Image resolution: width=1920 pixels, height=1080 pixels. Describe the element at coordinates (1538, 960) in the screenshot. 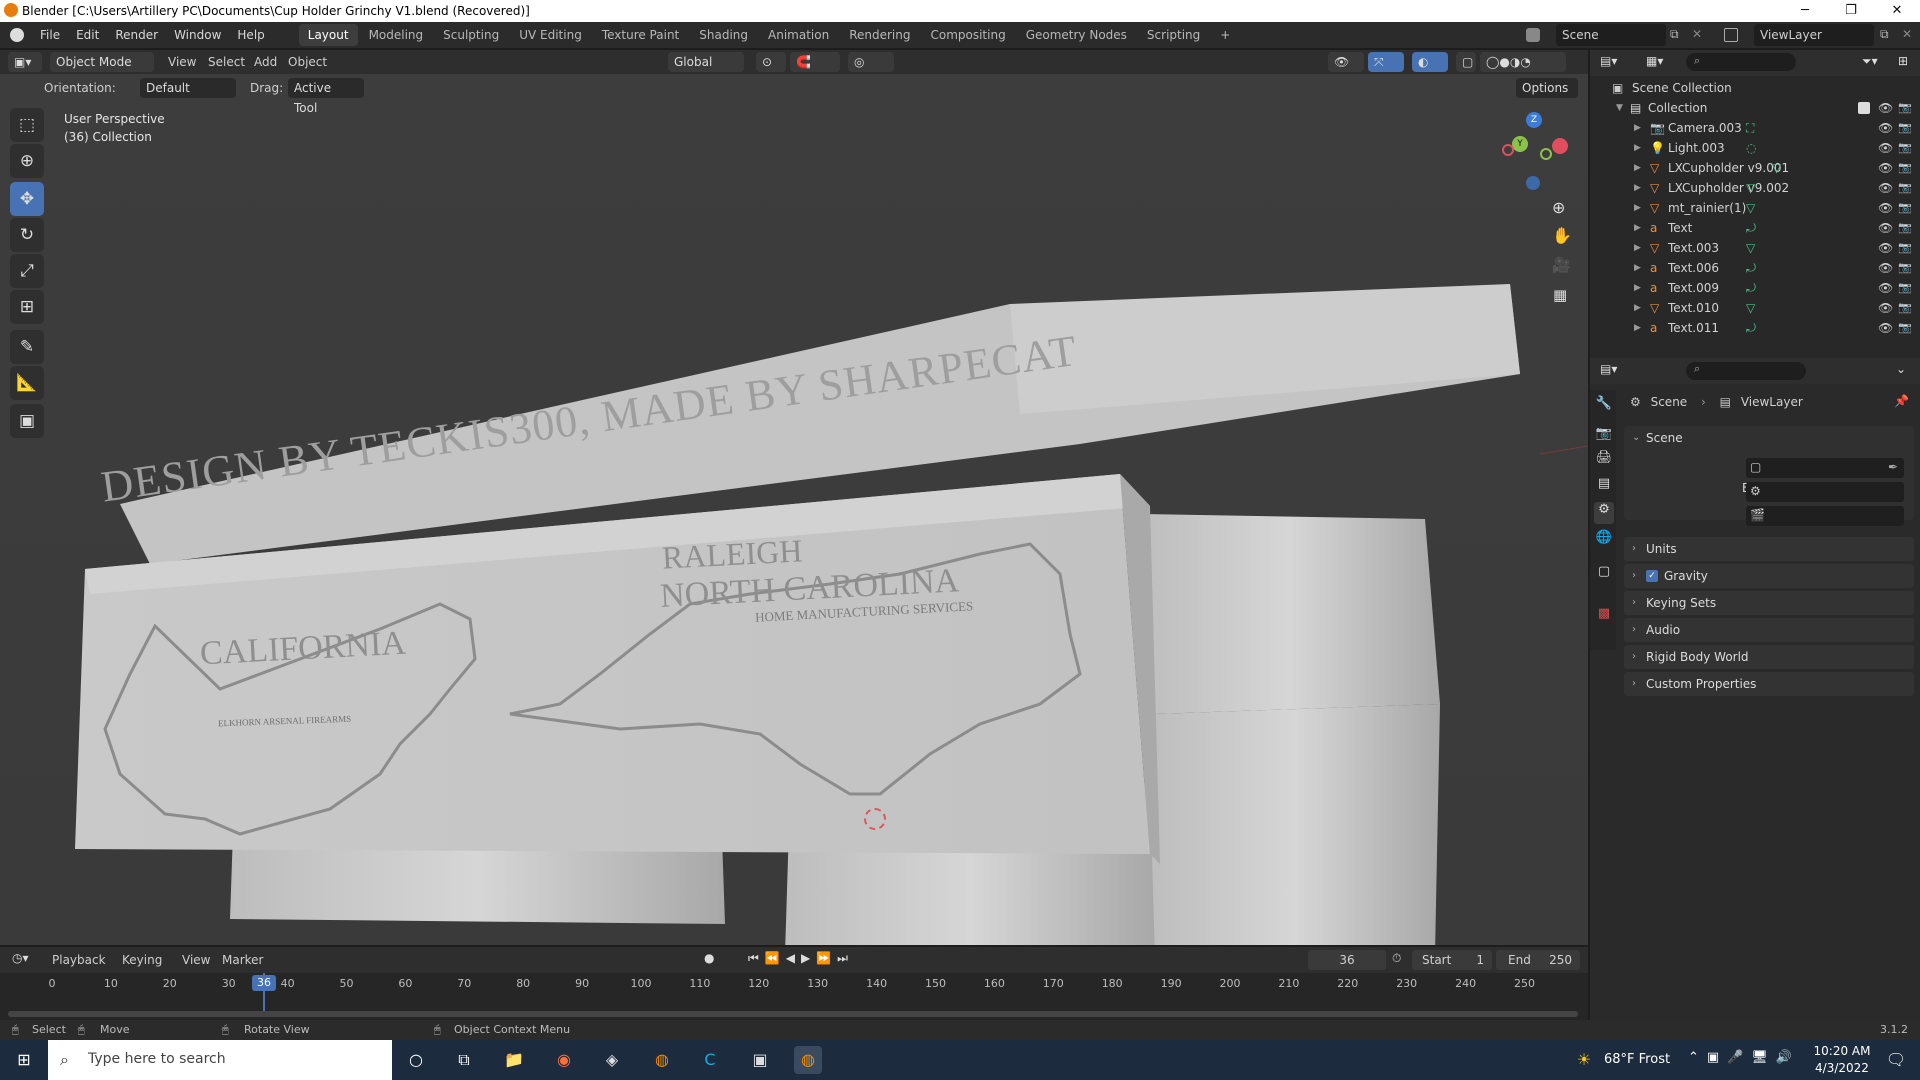

I see `end-frame-field: End 250` at that location.